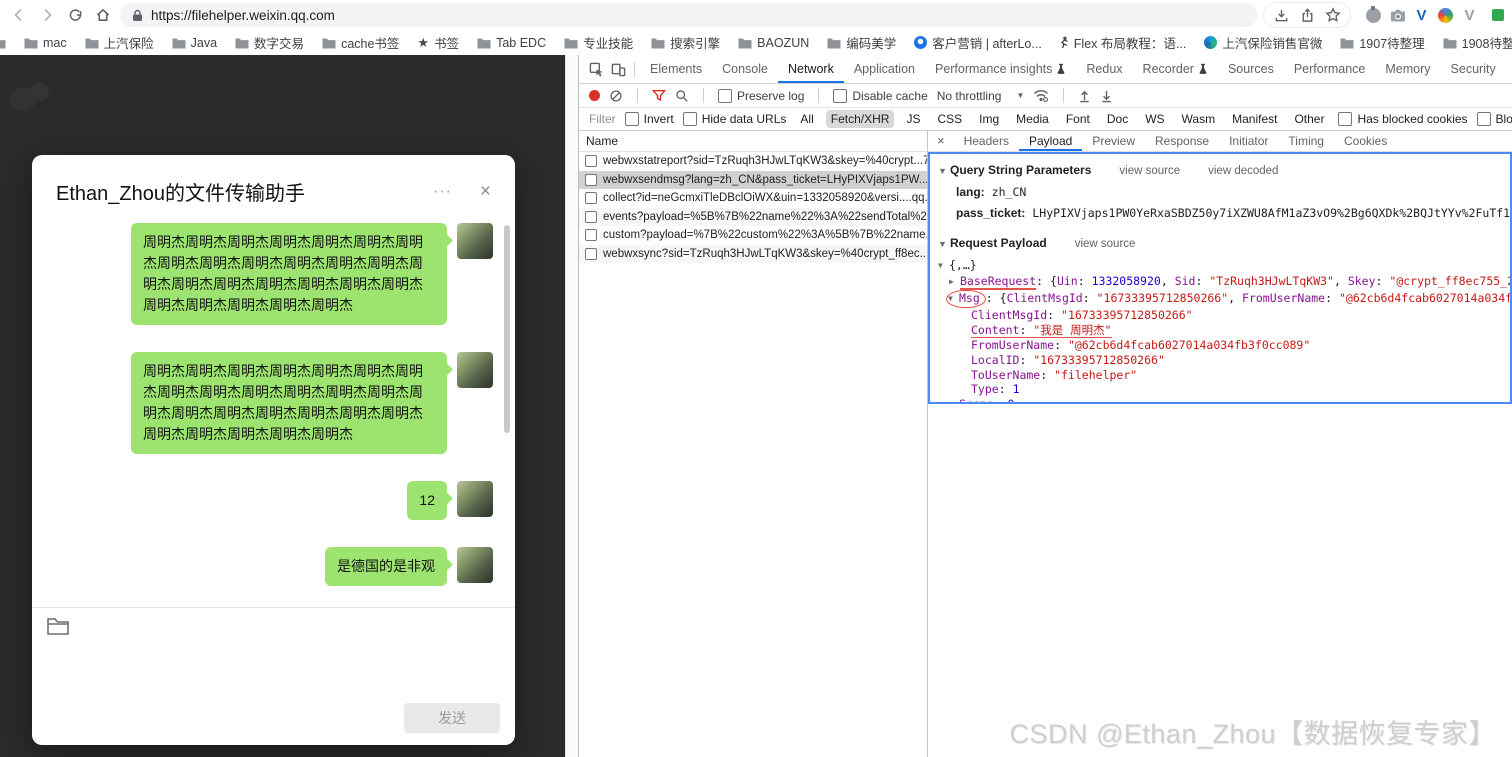 This screenshot has width=1512, height=757. Describe the element at coordinates (360, 42) in the screenshot. I see `bookmark-item: cache书签` at that location.